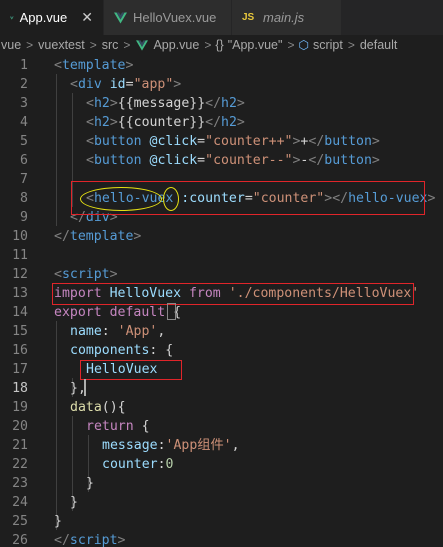  I want to click on code-token: :, so click(161, 445).